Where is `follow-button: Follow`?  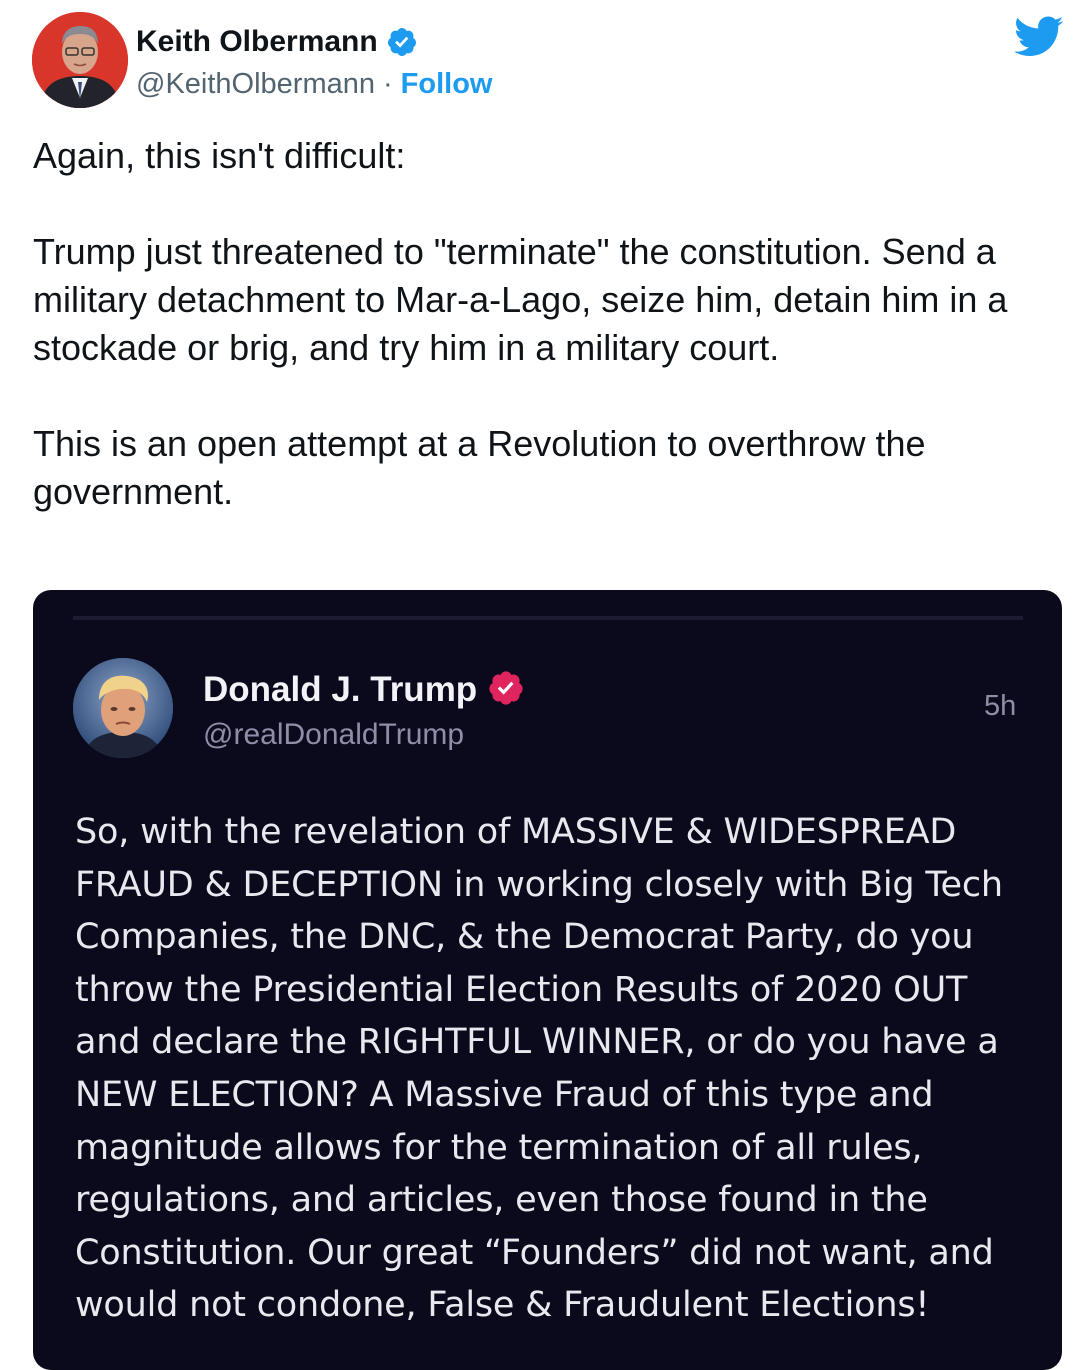
follow-button: Follow is located at coordinates (447, 84).